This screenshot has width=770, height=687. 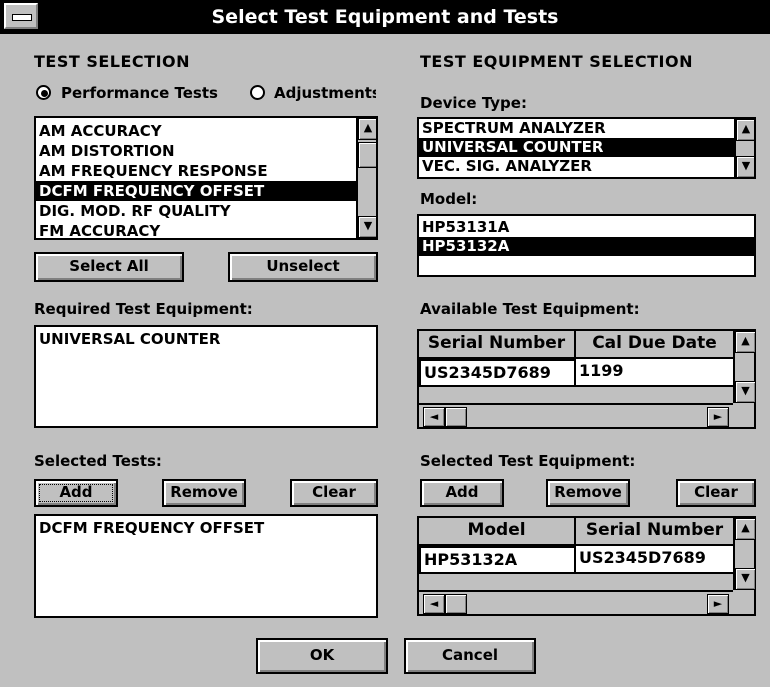 What do you see at coordinates (196, 151) in the screenshot?
I see `list-item: AM DISTORTION` at bounding box center [196, 151].